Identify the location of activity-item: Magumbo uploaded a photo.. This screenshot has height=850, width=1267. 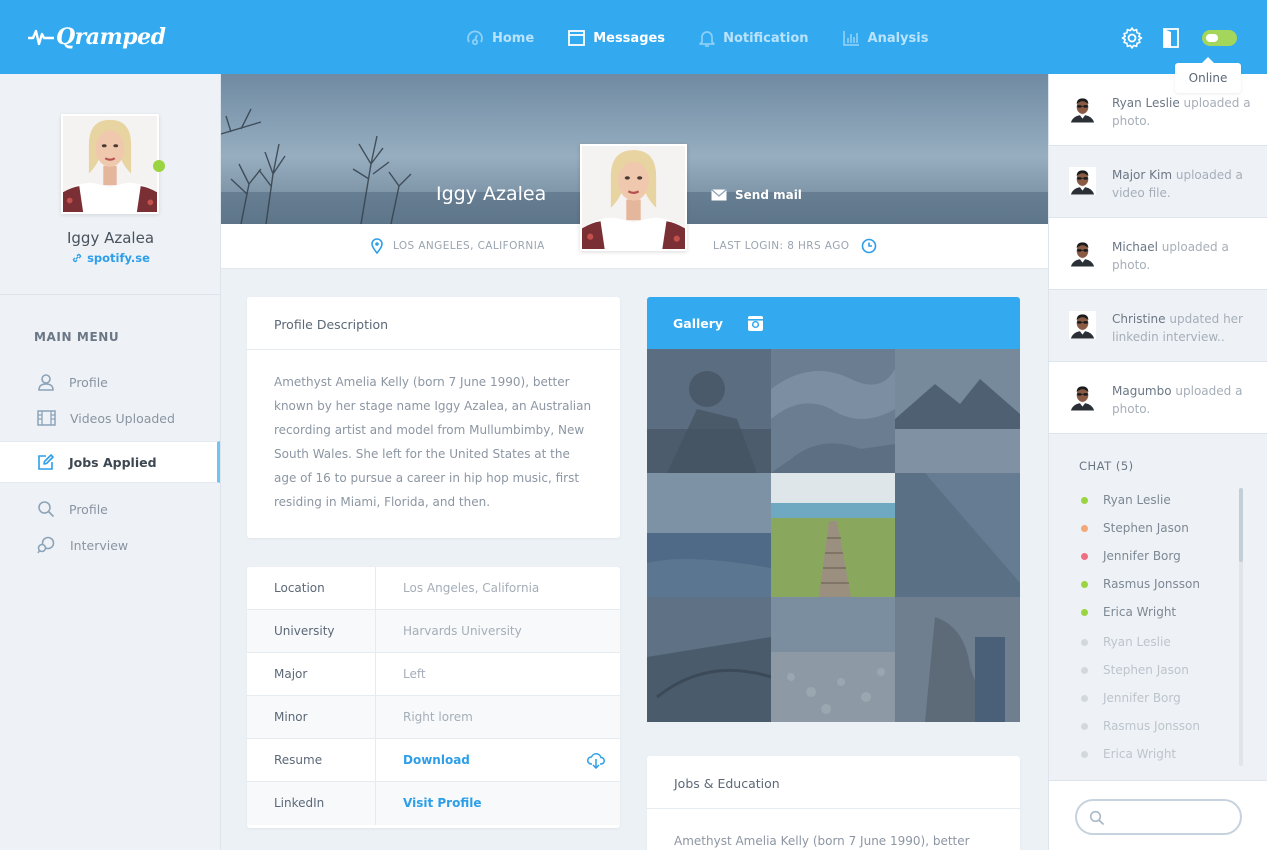
(1158, 398).